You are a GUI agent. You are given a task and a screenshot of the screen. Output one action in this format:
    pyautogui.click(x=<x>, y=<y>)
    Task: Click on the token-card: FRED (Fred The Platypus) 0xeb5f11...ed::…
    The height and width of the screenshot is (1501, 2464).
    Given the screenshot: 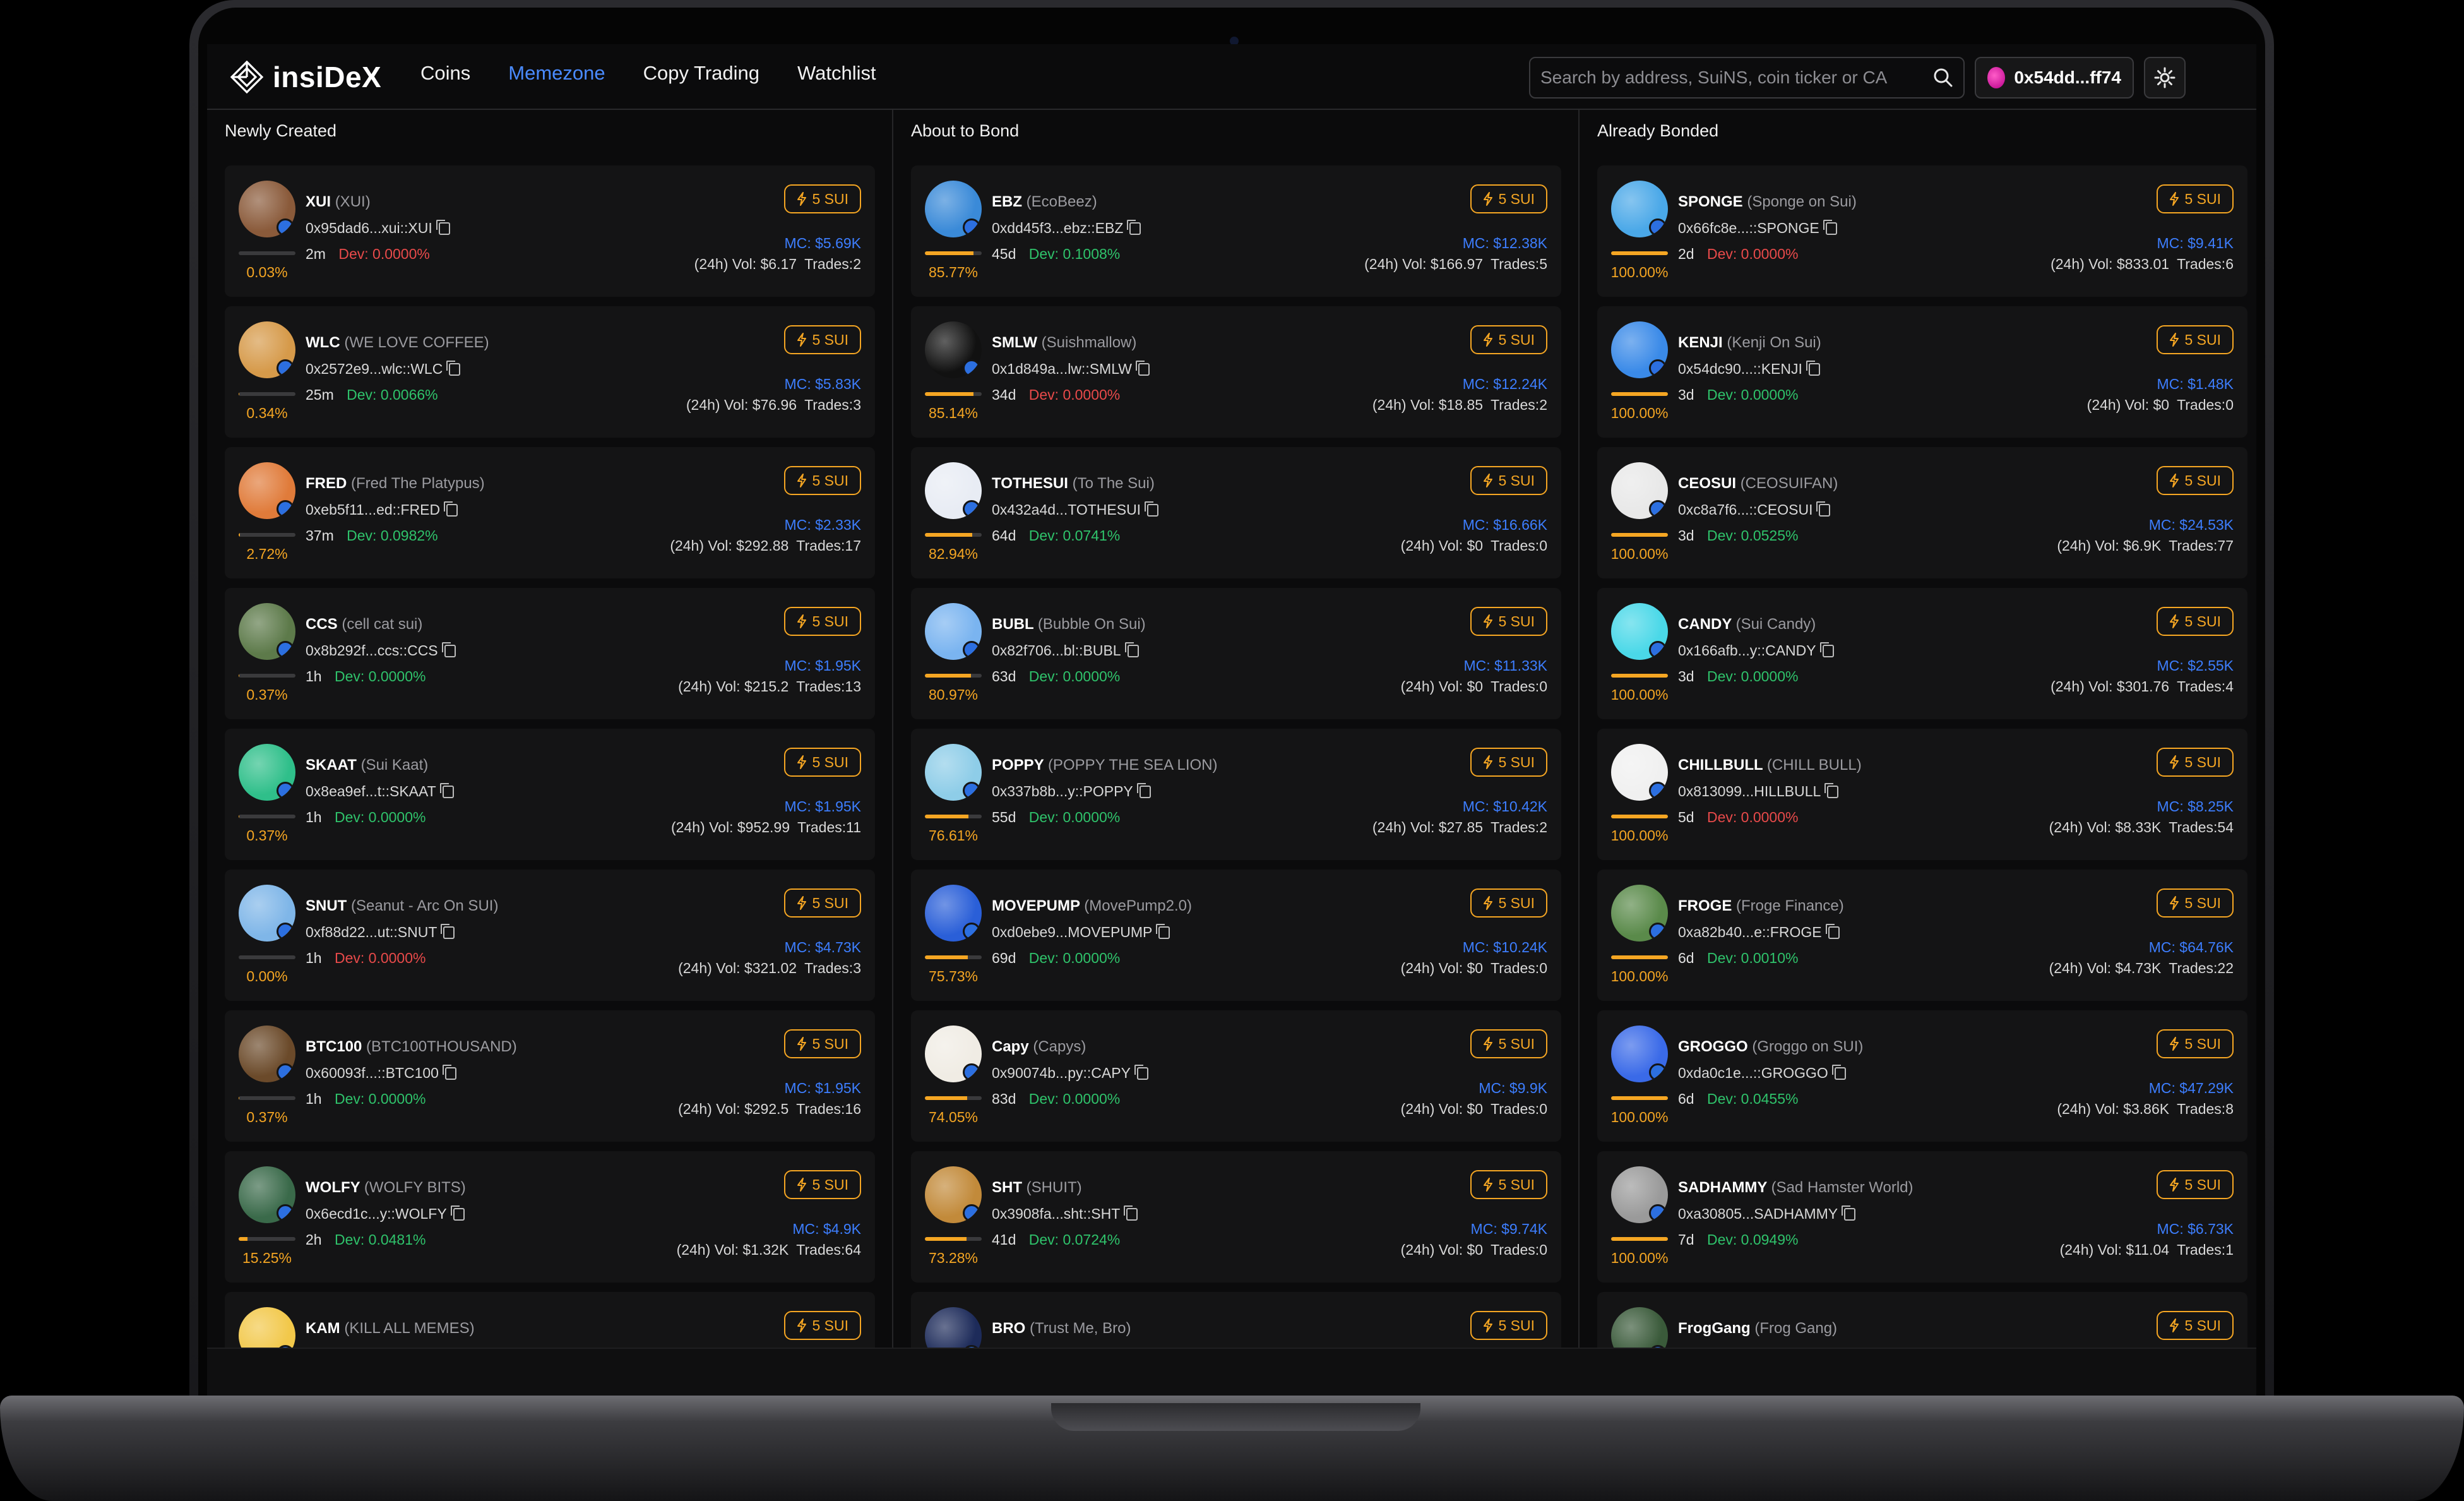 What is the action you would take?
    pyautogui.click(x=550, y=512)
    